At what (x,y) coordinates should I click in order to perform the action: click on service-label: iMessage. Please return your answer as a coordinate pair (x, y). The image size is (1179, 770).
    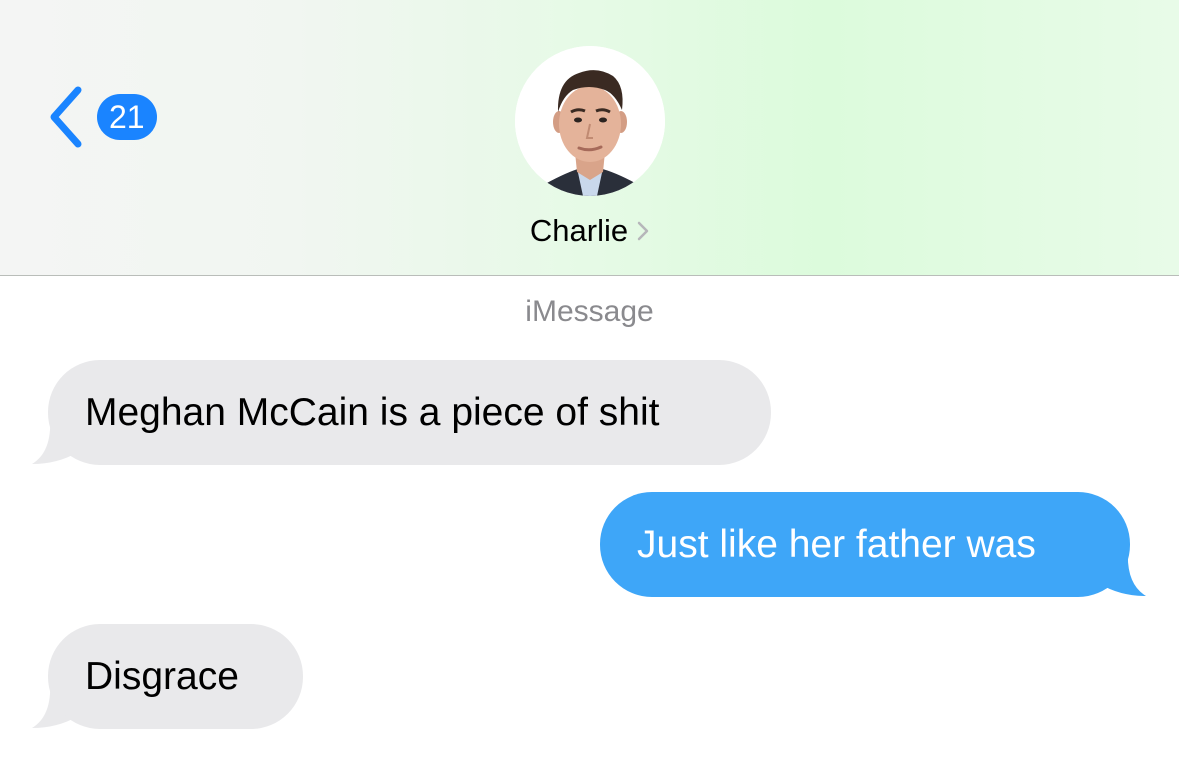
    Looking at the image, I should click on (589, 311).